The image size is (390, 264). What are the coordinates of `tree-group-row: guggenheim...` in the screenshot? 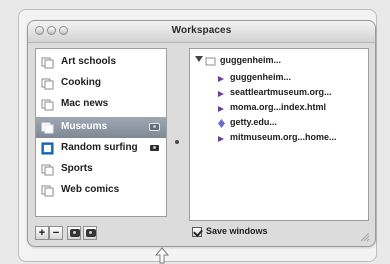 It's located at (279, 61).